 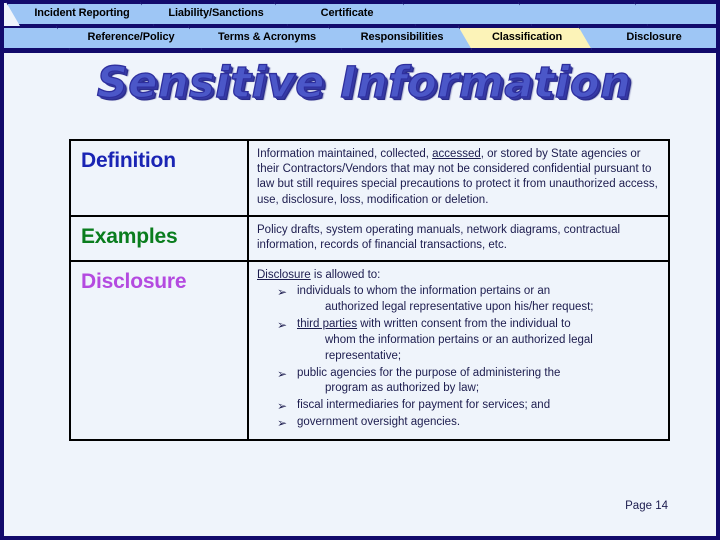 What do you see at coordinates (345, 275) in the screenshot?
I see `disclosure-intro-rest: is allowed to:` at bounding box center [345, 275].